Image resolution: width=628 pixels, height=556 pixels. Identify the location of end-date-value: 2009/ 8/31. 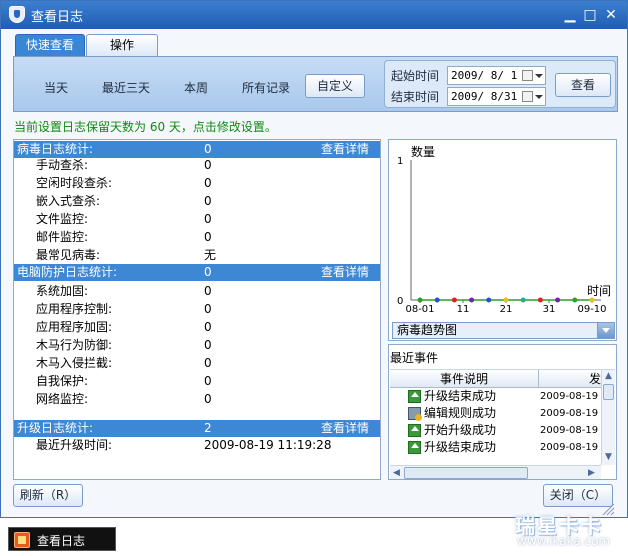
(484, 96).